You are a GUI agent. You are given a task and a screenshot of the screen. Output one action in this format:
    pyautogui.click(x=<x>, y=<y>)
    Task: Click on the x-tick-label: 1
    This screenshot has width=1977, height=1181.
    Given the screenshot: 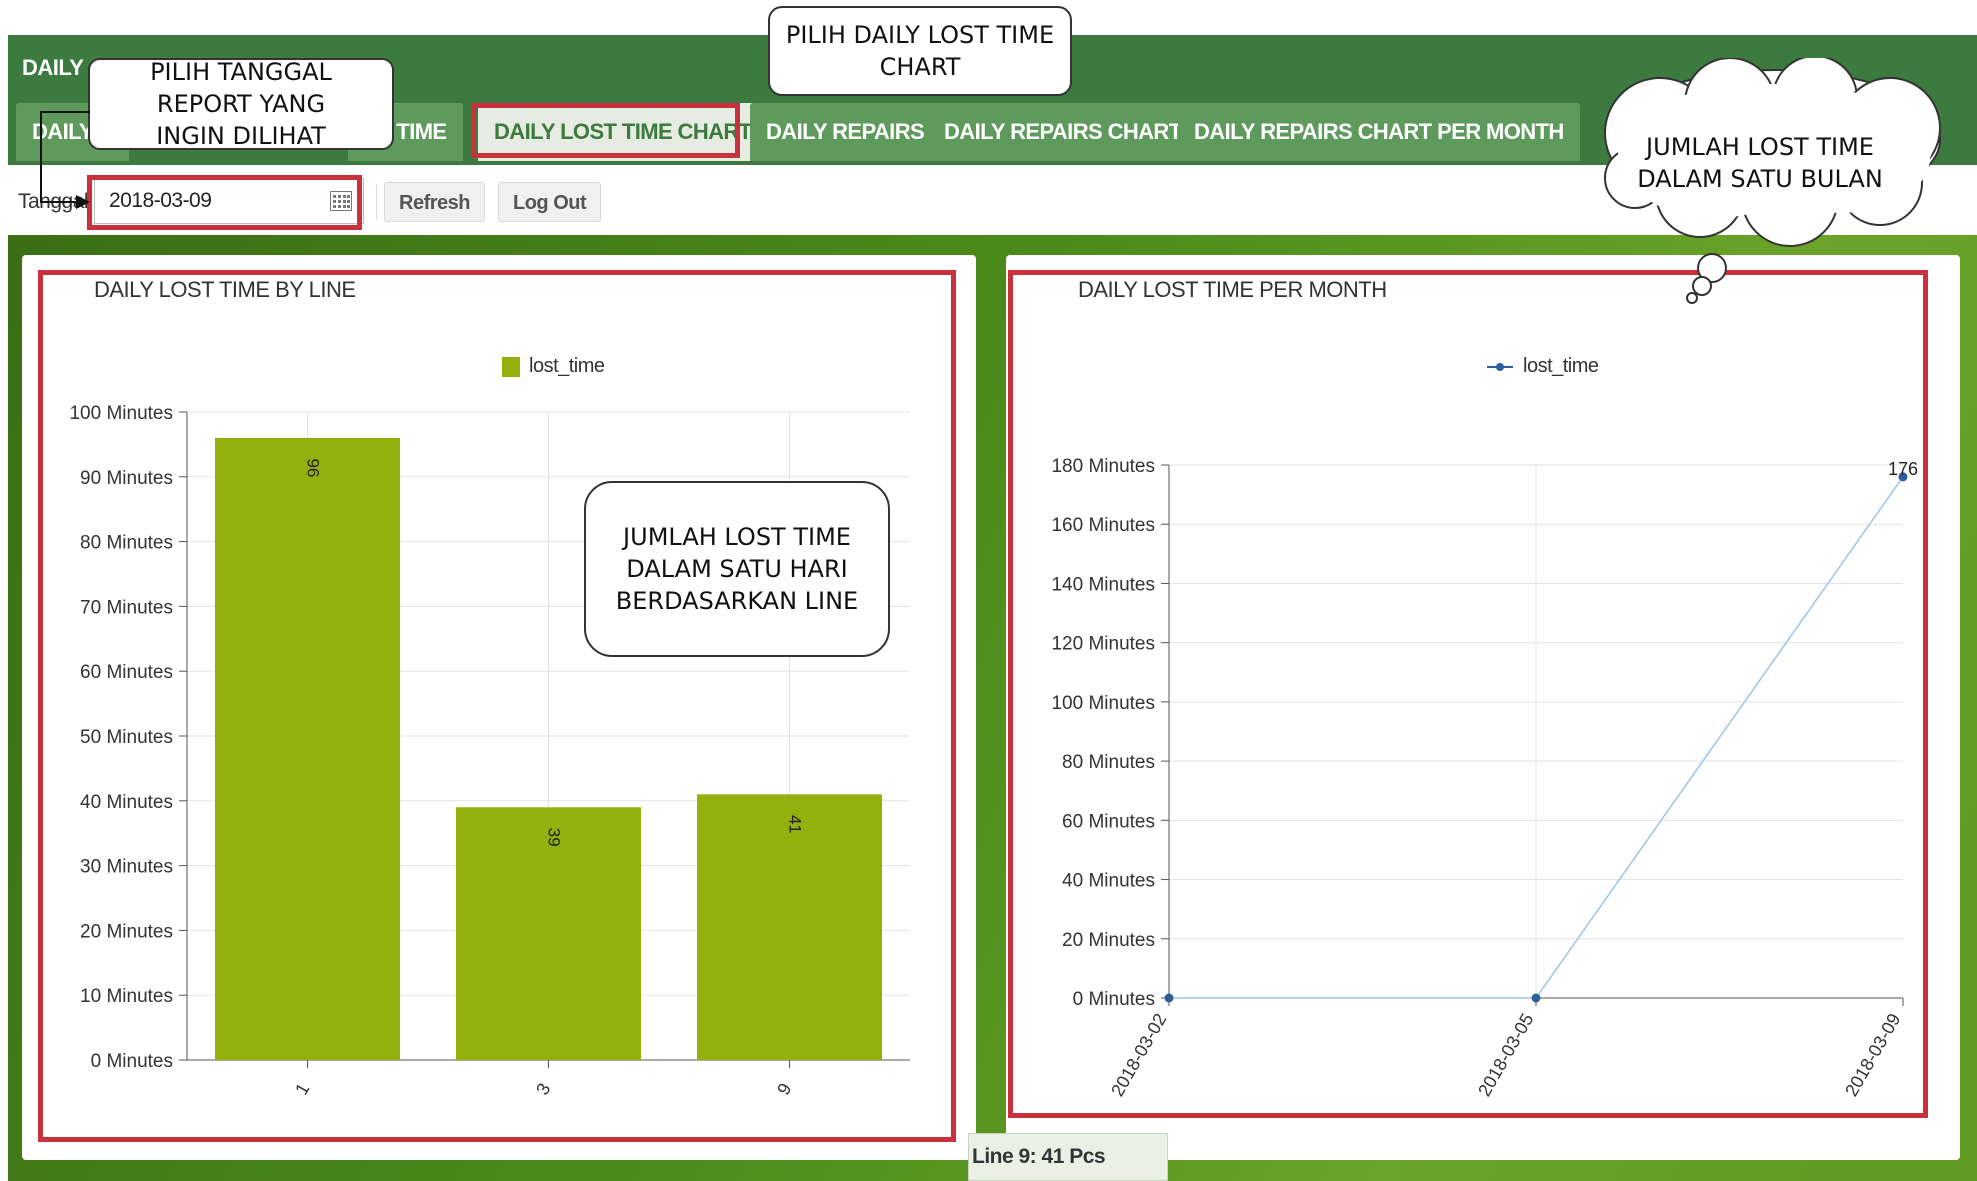 What is the action you would take?
    pyautogui.click(x=302, y=1089)
    